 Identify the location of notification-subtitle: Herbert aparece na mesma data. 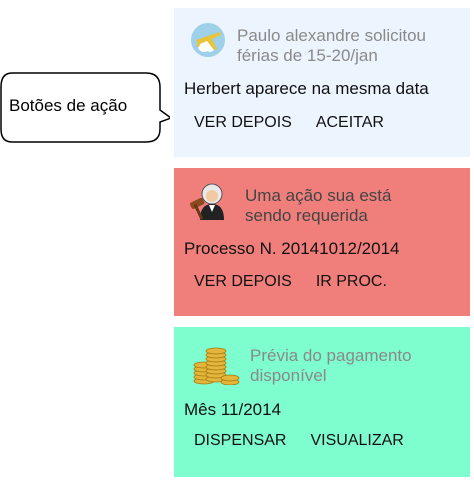
(306, 88).